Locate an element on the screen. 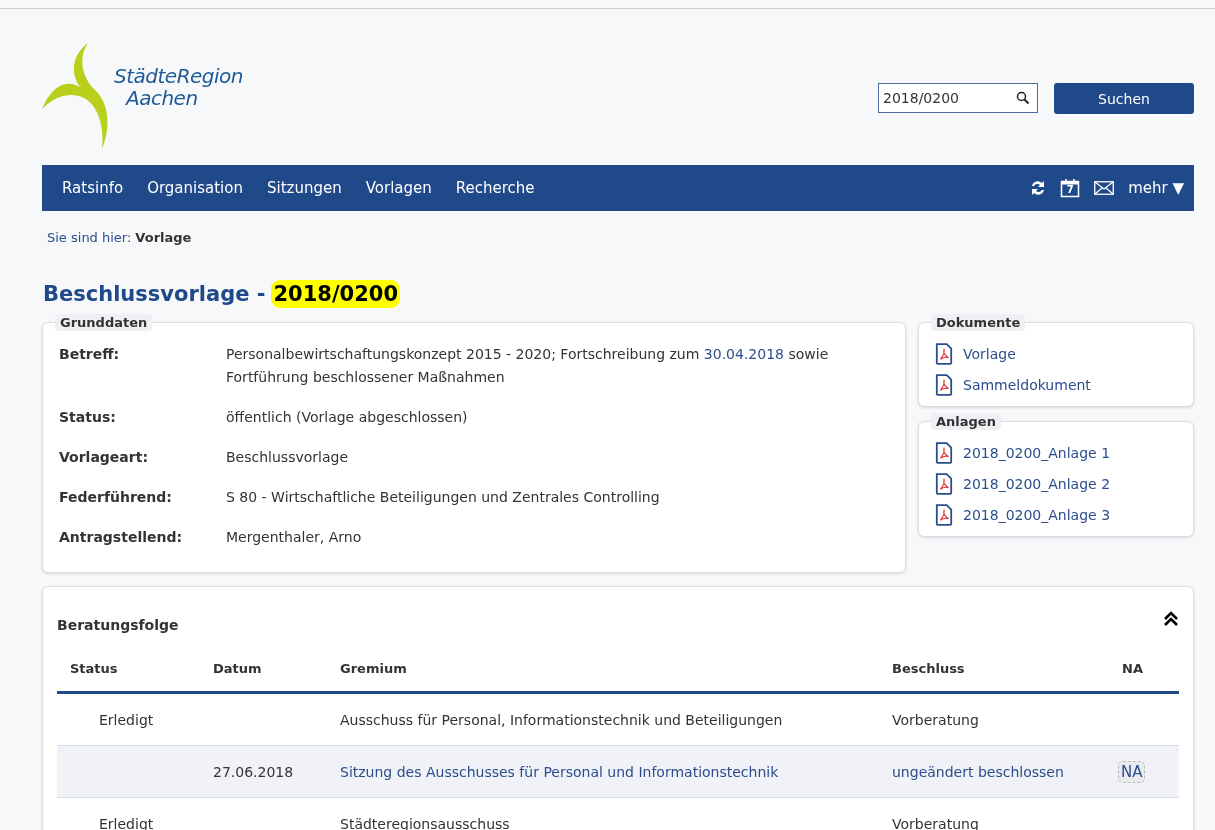 This screenshot has height=830, width=1215. field-value: Personalbewirtschaftungskonzept 2015 - 2020; Fortschreibung zum 30.04.2018 sowie Fortführung beschlossener Maßnahmen is located at coordinates (528, 366).